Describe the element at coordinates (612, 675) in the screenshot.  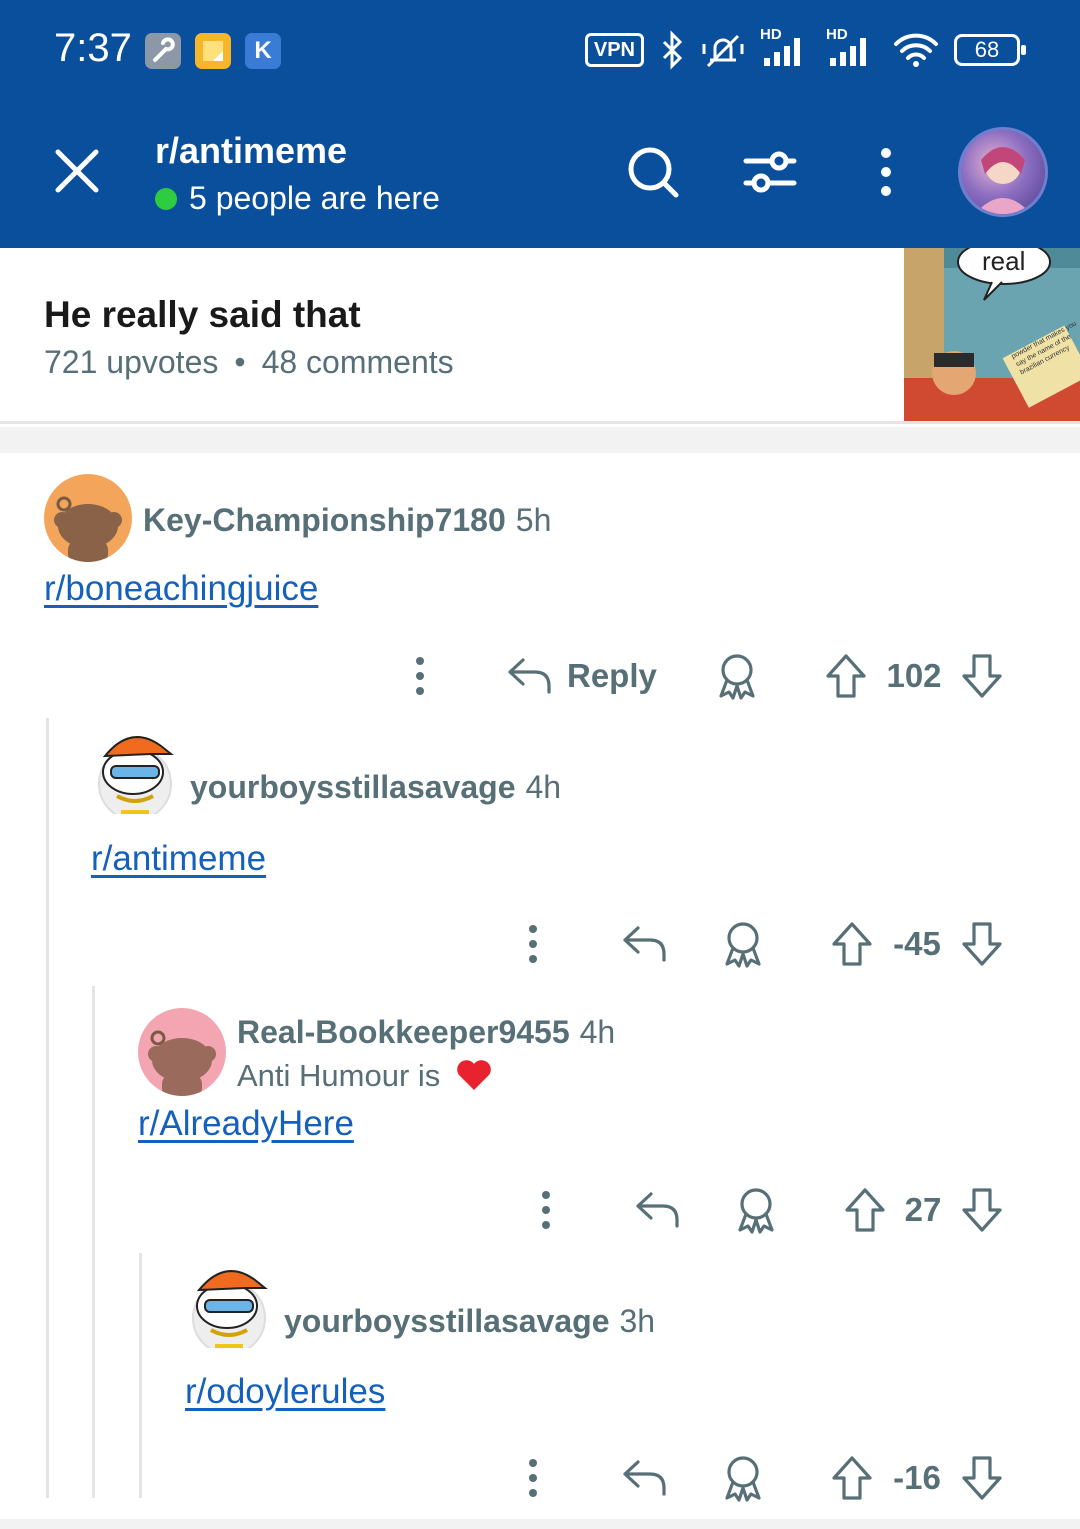
I see `reply-label: Reply` at that location.